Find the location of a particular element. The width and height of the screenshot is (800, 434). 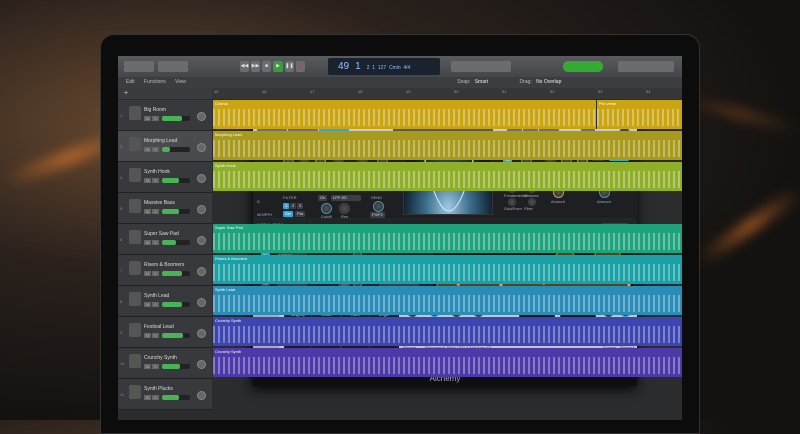

library-buttons is located at coordinates (139, 66).